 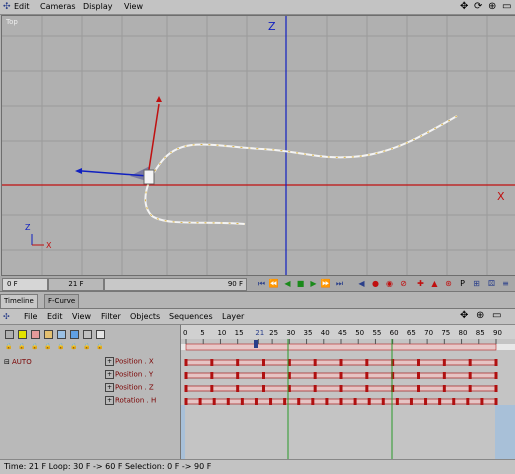 I want to click on parameter-key-icon: P, so click(x=462, y=283).